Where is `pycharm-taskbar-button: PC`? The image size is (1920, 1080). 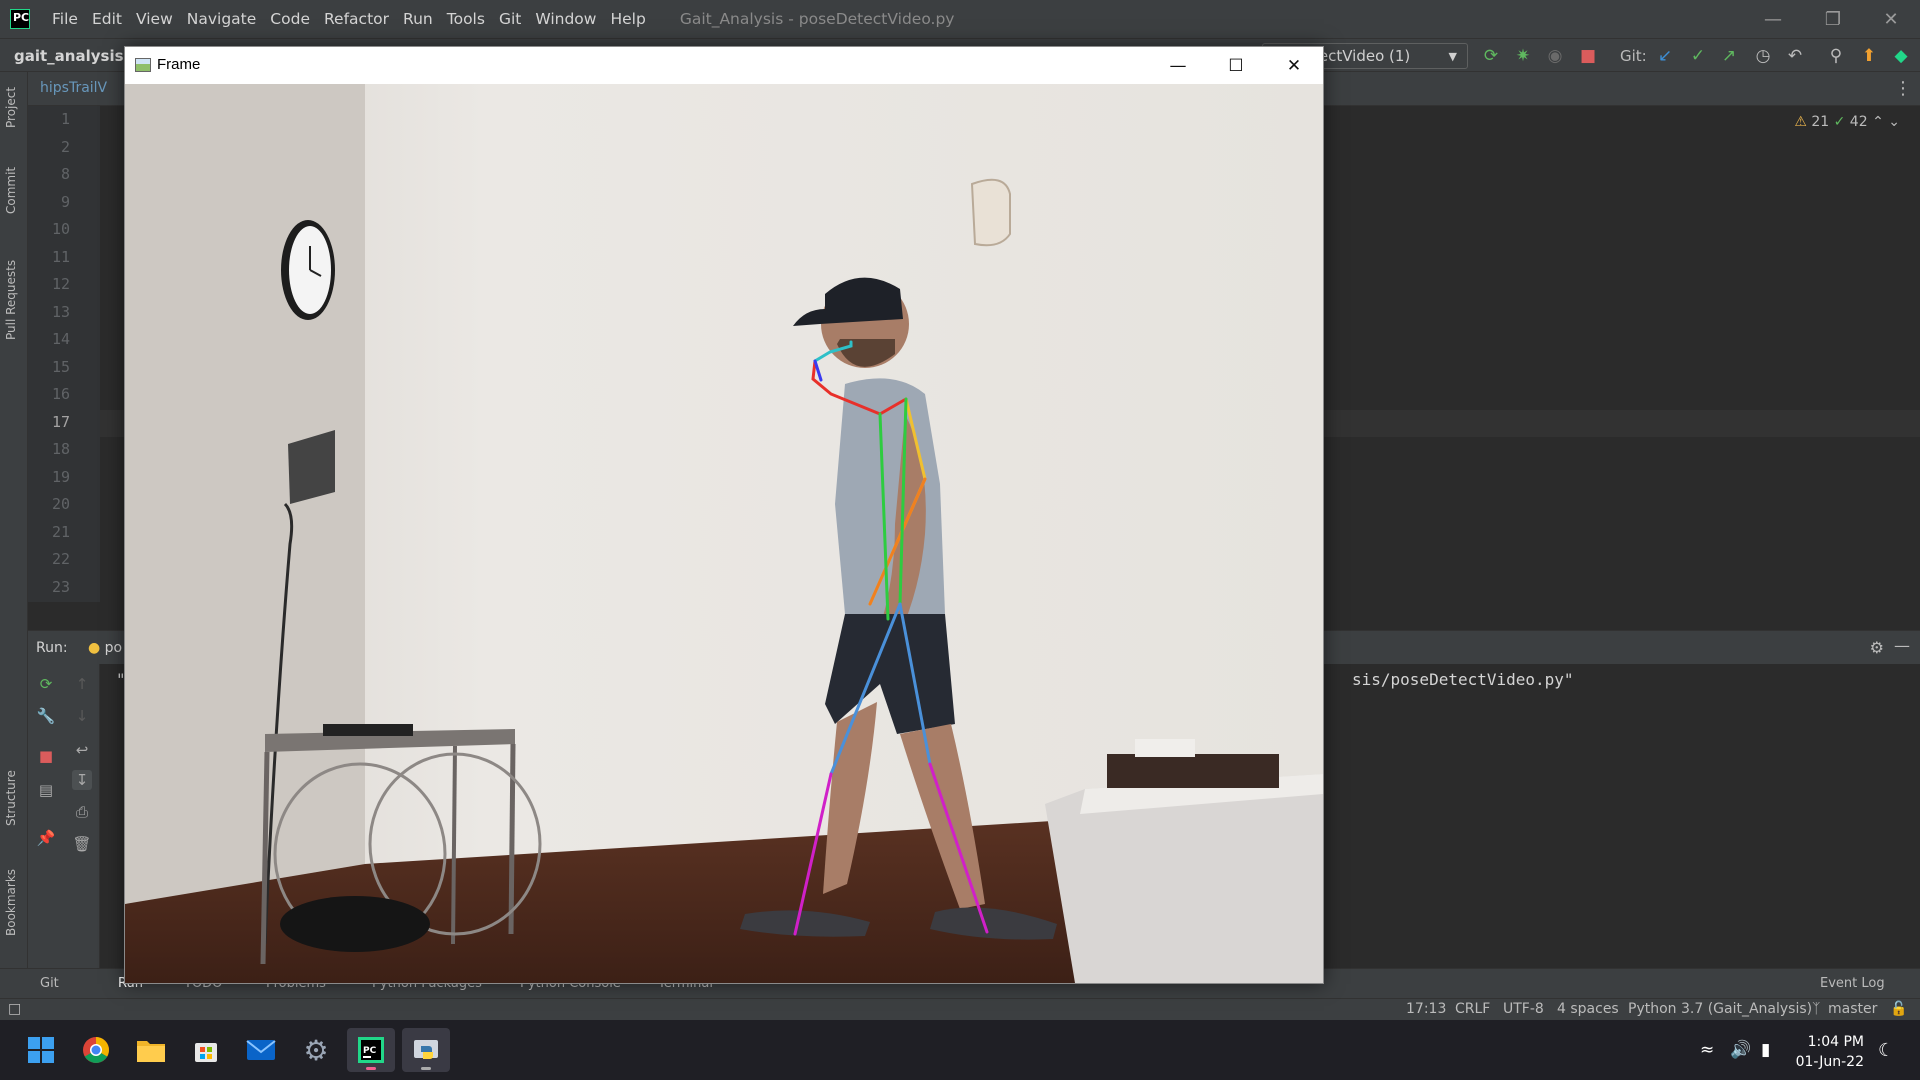
pycharm-taskbar-button: PC is located at coordinates (371, 1050).